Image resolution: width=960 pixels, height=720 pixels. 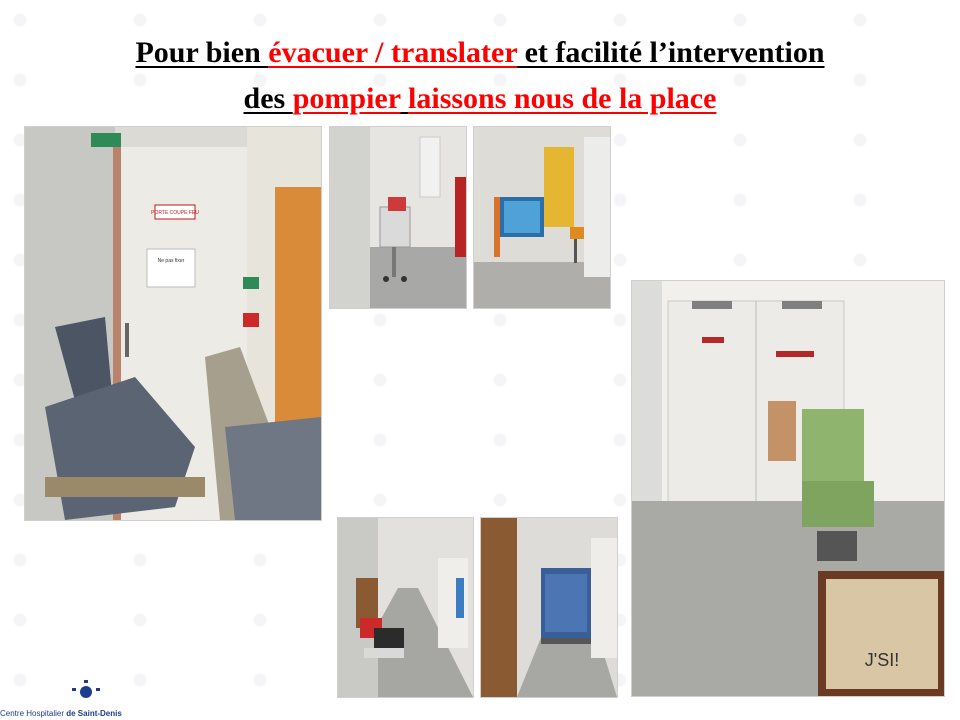 I want to click on photo-long-corridor-carts, so click(x=405, y=607).